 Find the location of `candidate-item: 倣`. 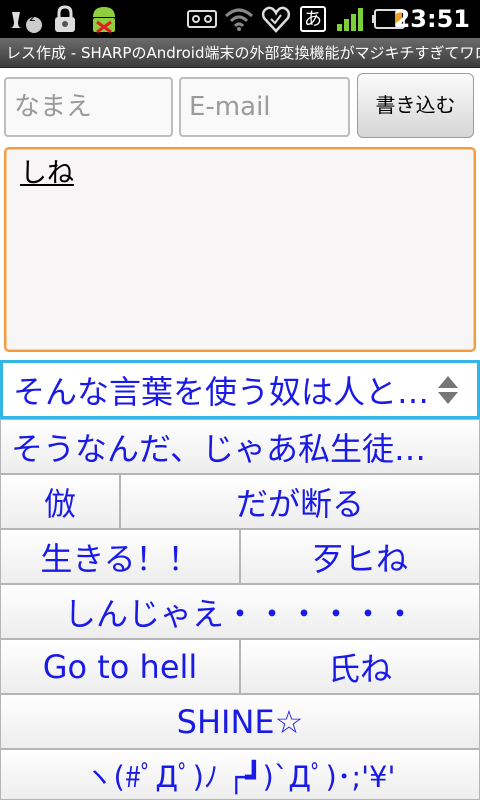

candidate-item: 倣 is located at coordinates (60, 501).